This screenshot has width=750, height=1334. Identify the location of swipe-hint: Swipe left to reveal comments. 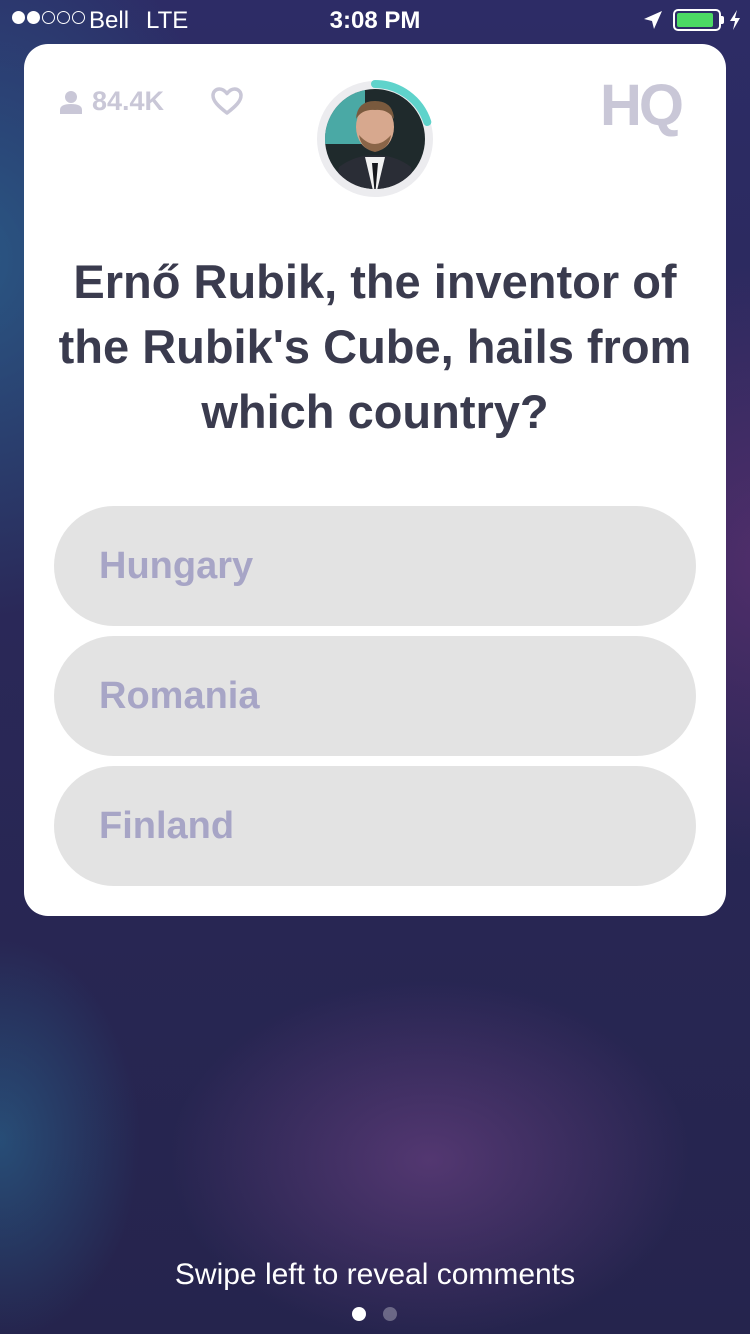
(375, 1274).